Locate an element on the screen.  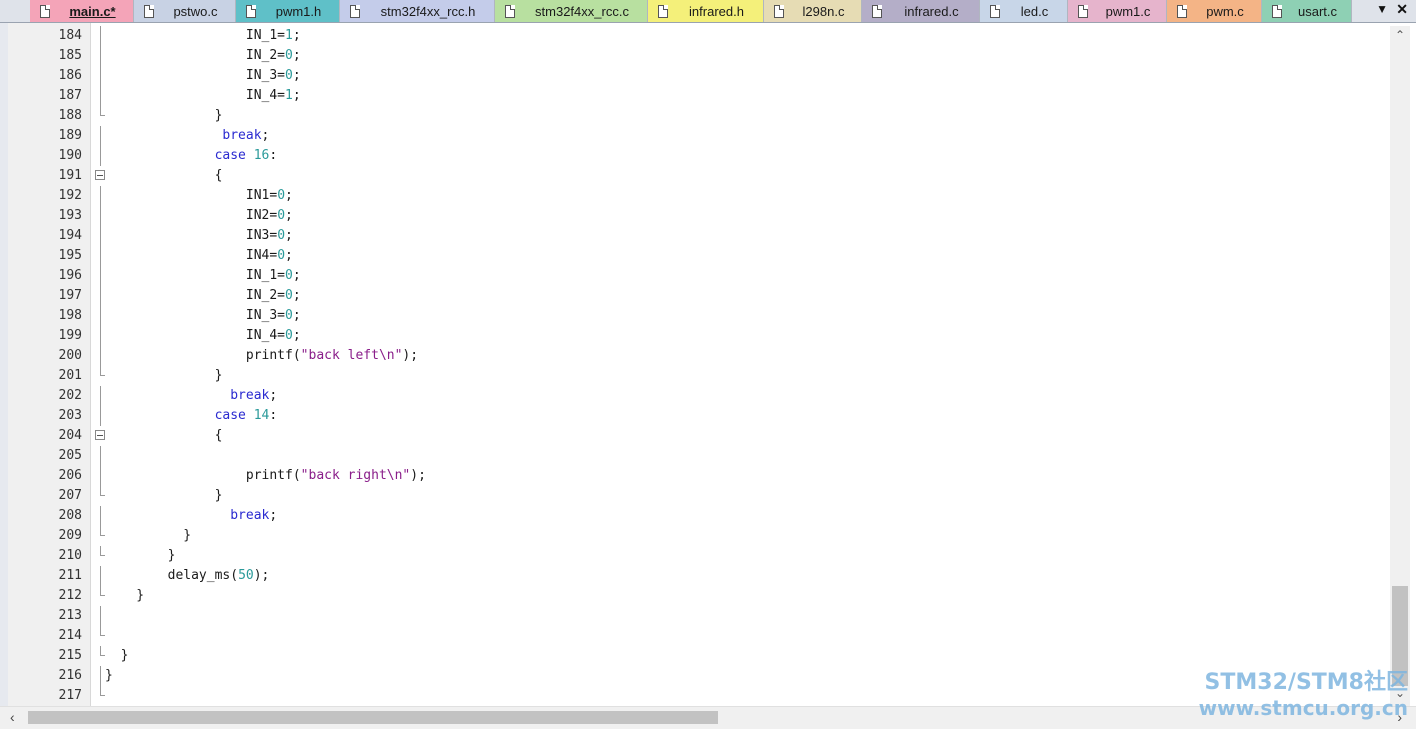
number-token: 1 is located at coordinates (289, 35).